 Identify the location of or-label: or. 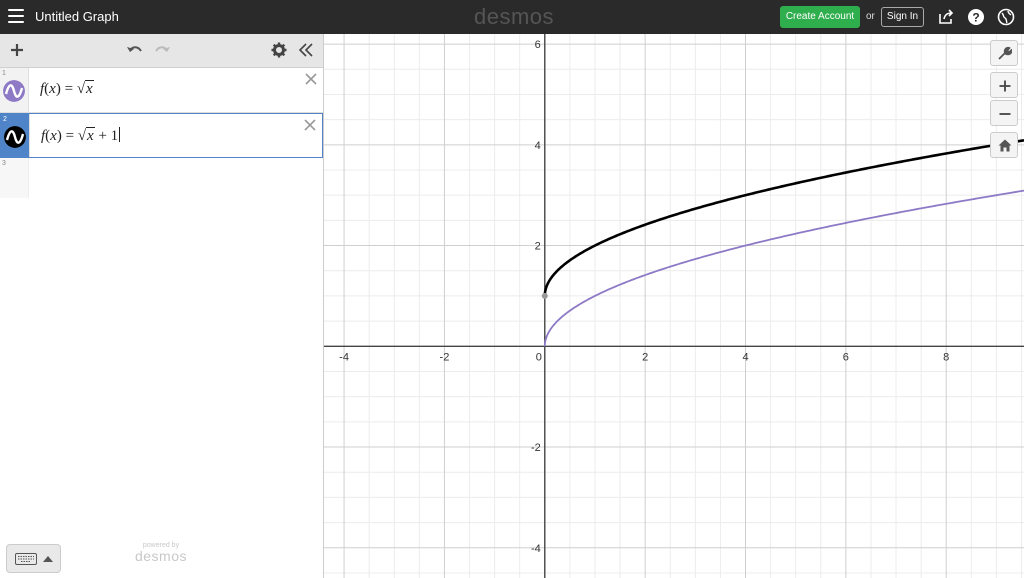
(870, 16).